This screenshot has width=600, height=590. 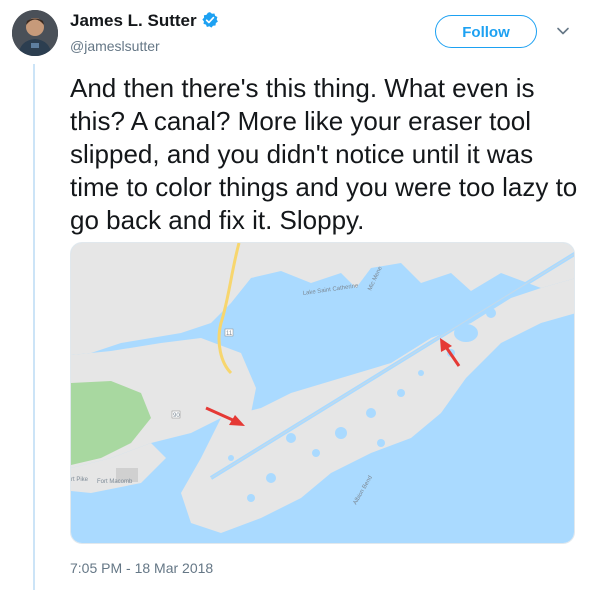 I want to click on verified-badge-icon, so click(x=209, y=20).